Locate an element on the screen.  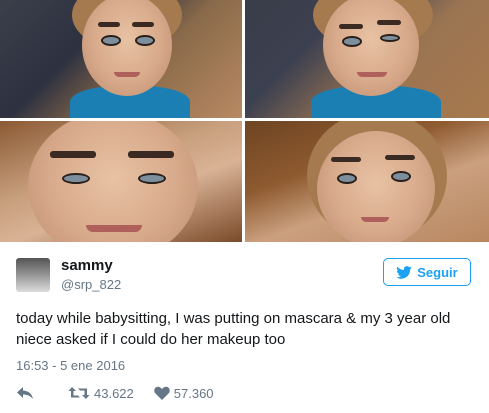
retweet-icon is located at coordinates (79, 393).